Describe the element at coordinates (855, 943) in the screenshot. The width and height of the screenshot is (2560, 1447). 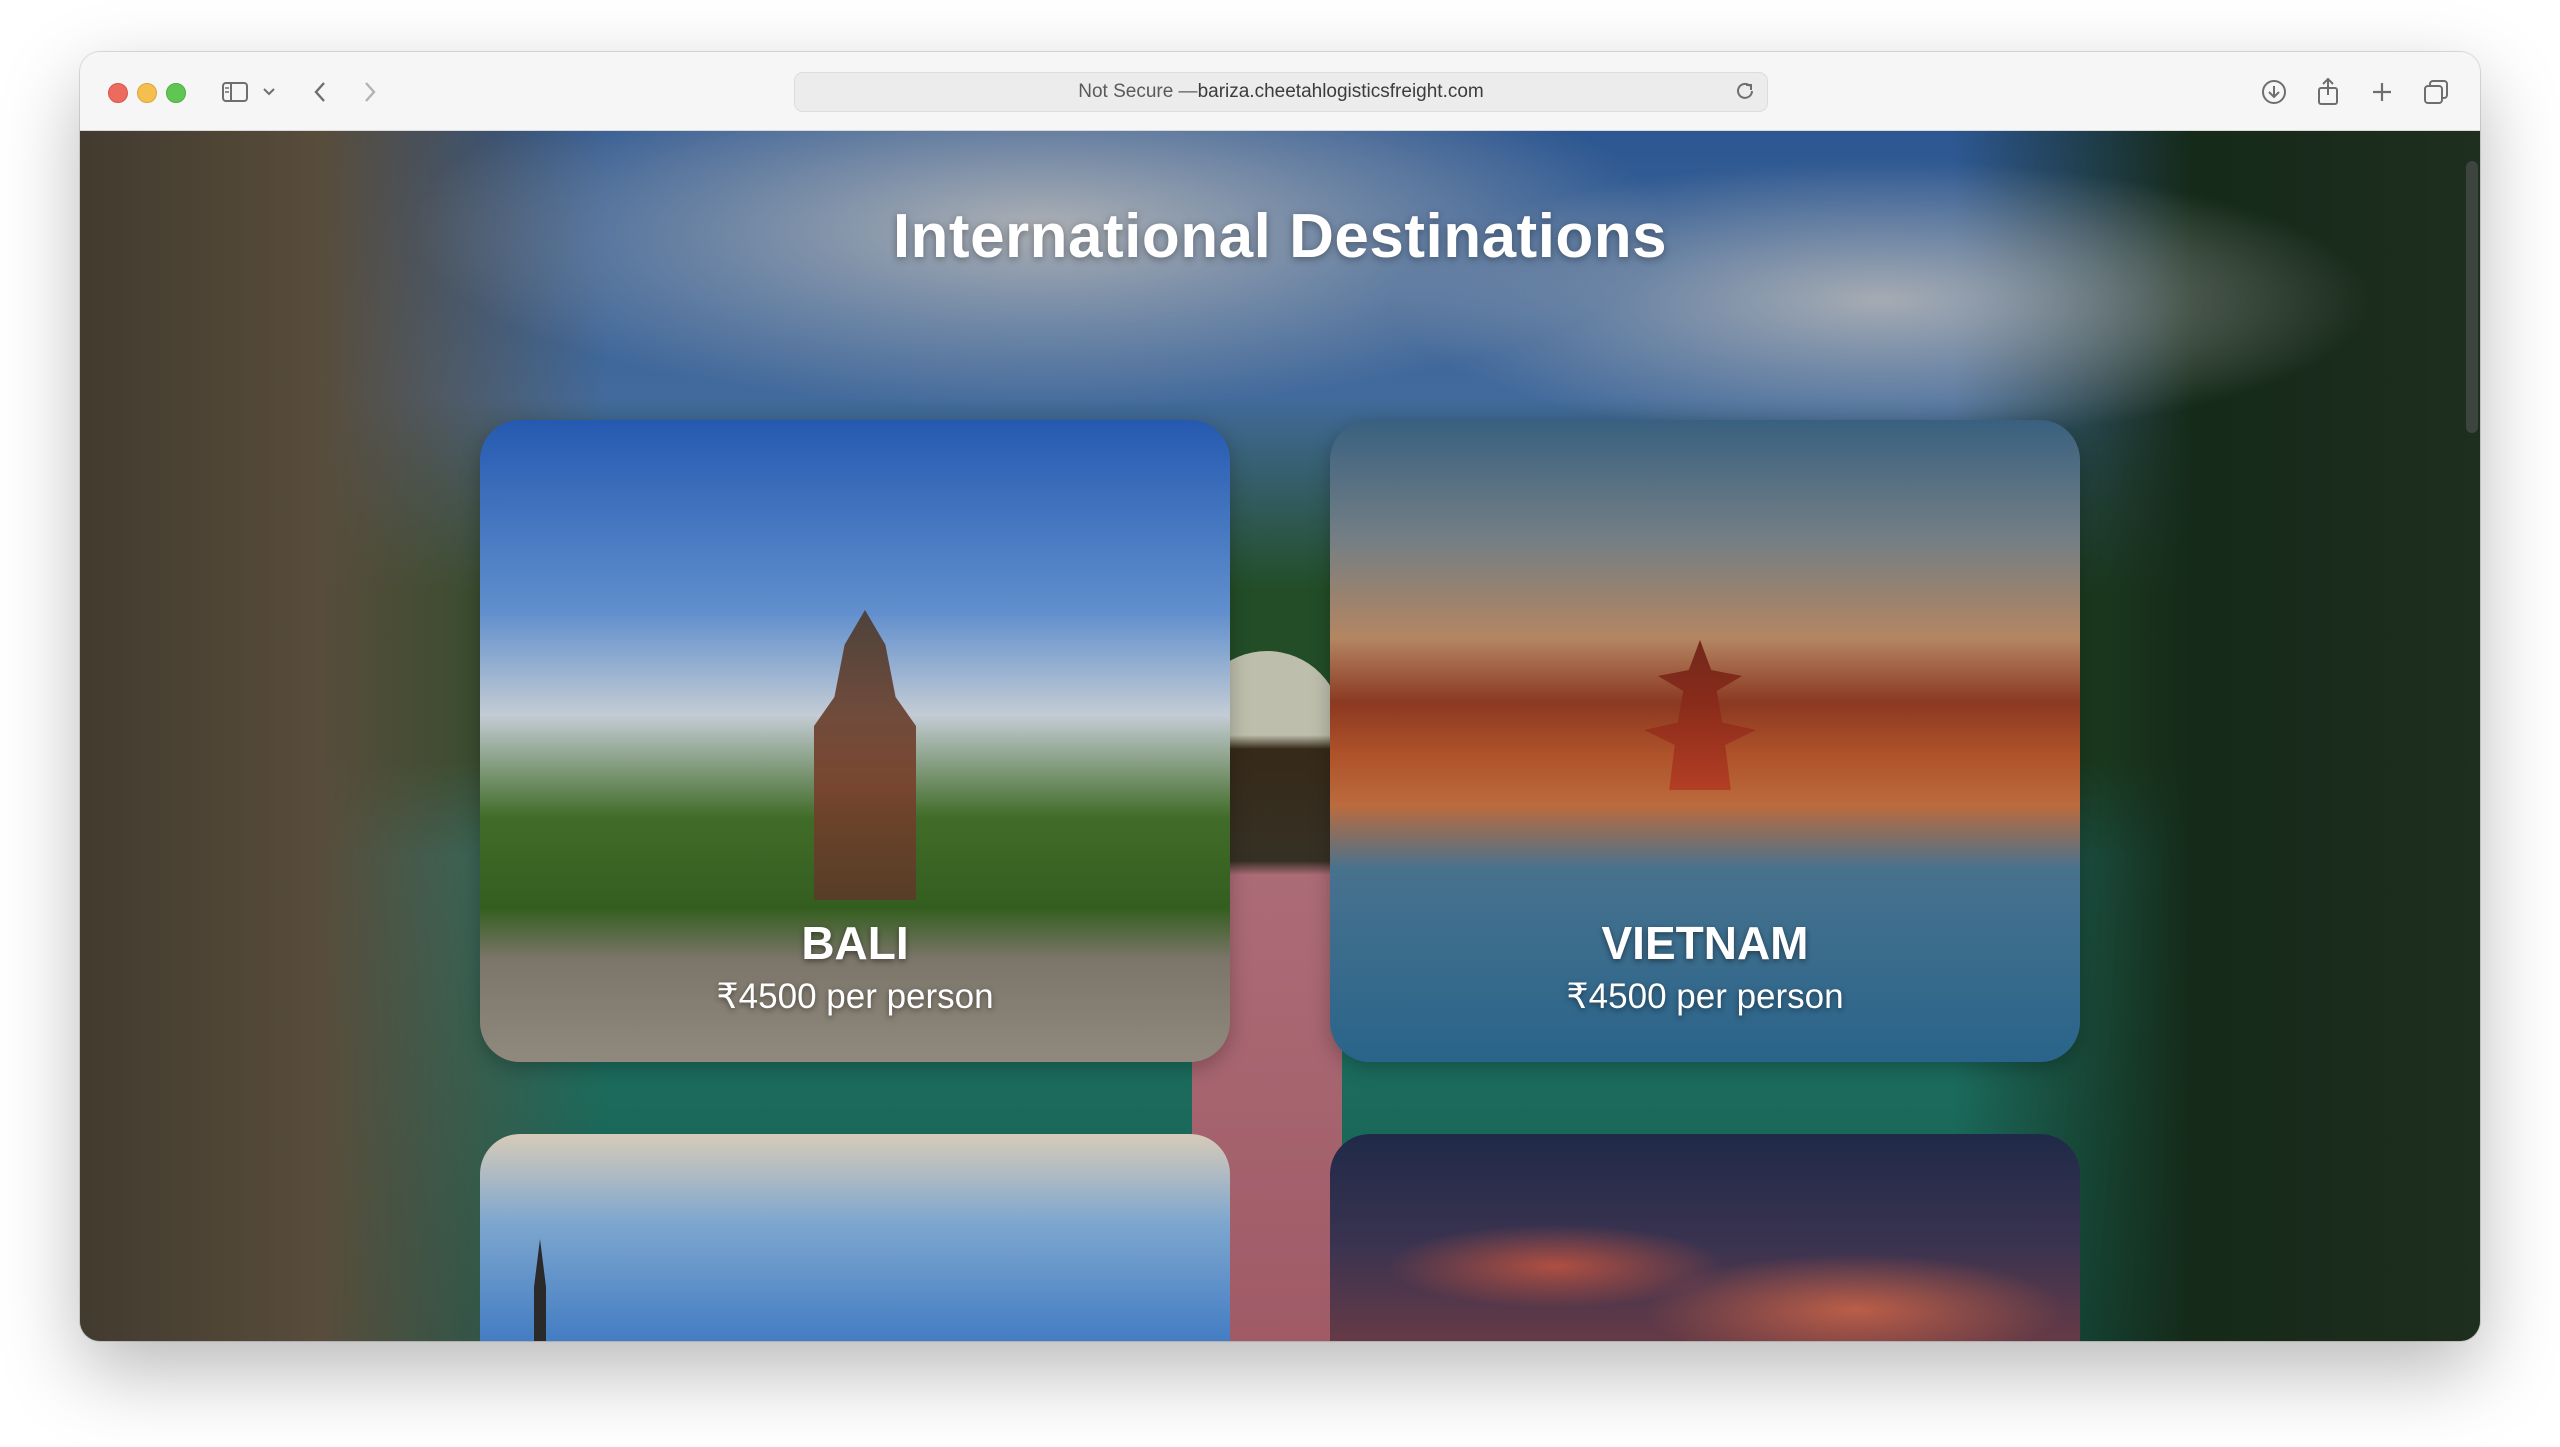
I see `destination-name: BALI` at that location.